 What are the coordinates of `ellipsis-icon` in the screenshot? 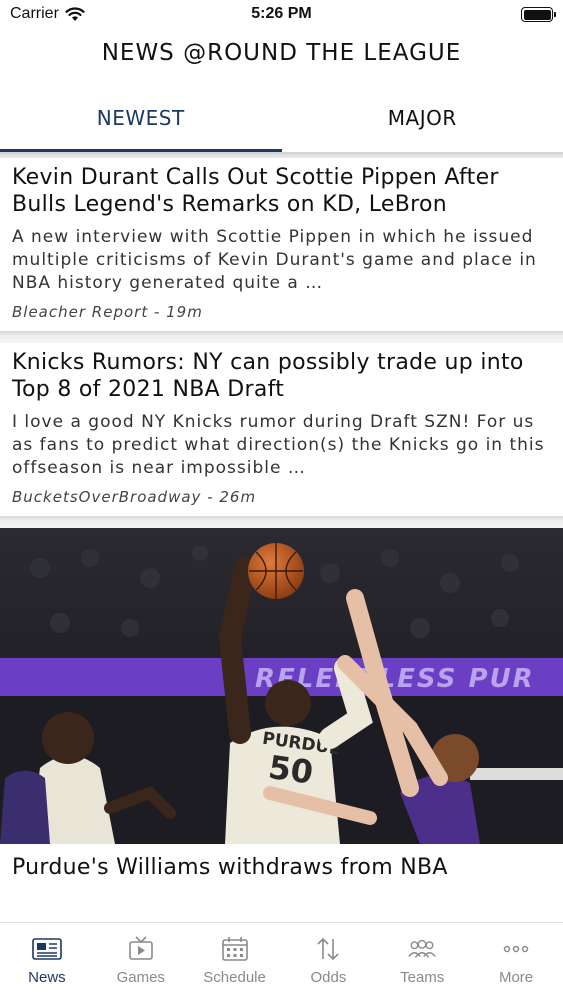 It's located at (516, 949).